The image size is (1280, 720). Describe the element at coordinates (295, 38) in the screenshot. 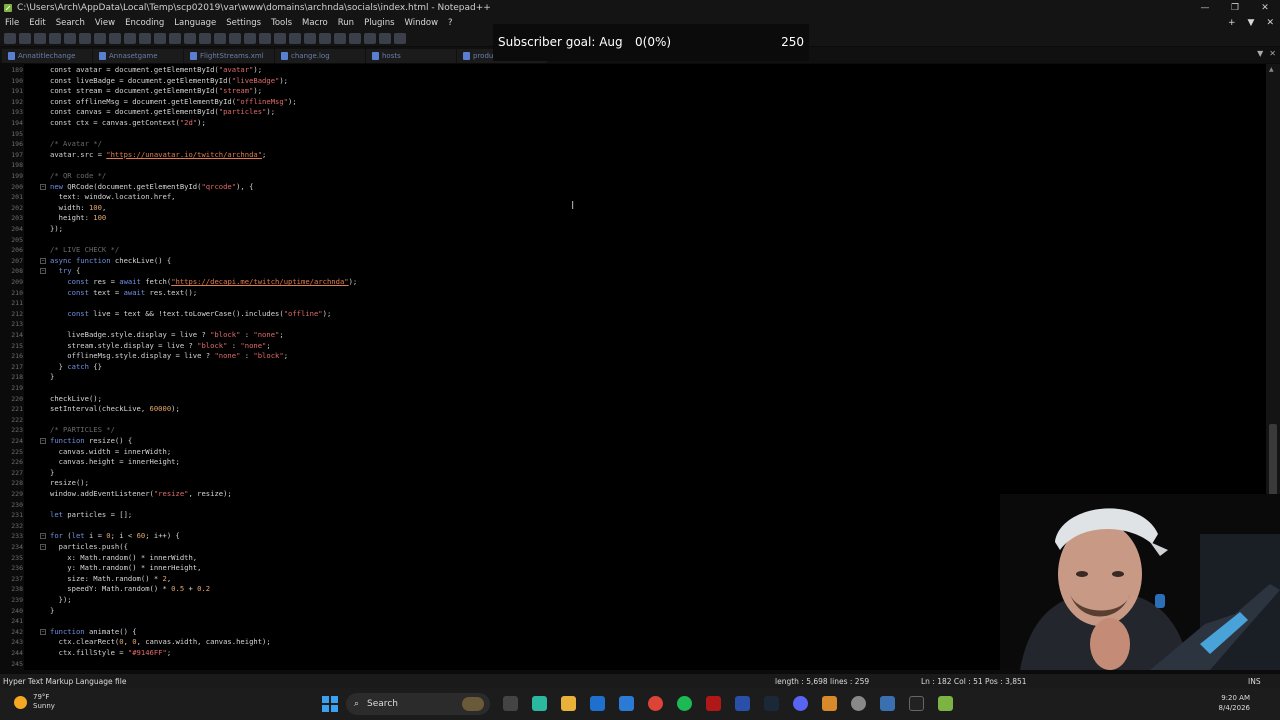

I see `show-all-icon` at that location.